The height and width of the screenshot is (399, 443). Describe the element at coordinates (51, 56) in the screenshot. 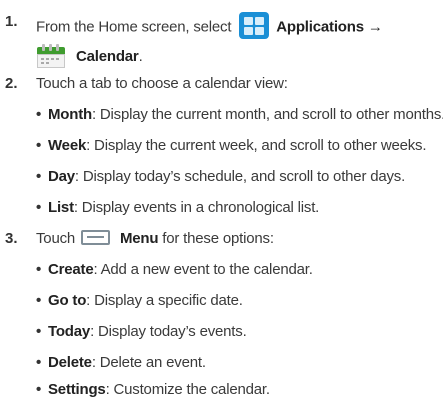

I see `calendar-icon` at that location.